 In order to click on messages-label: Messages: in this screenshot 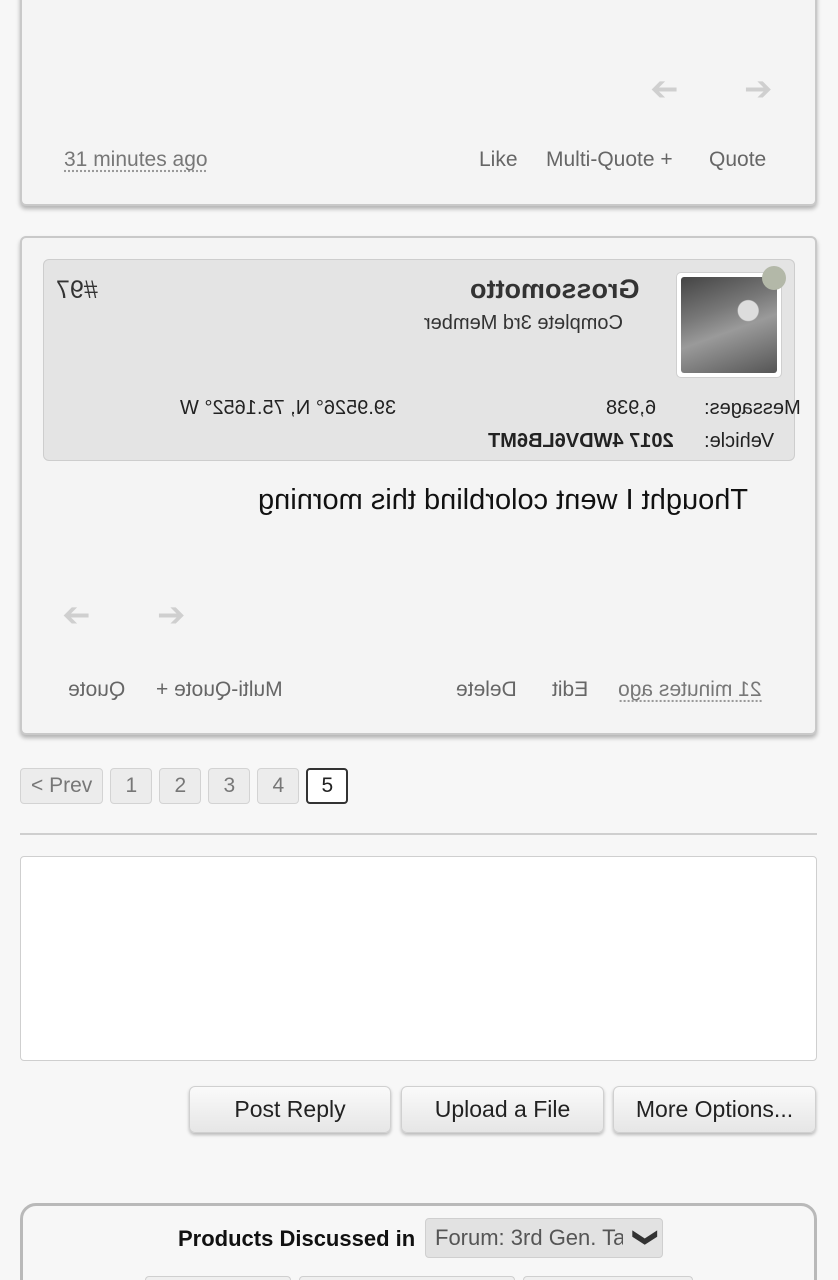, I will do `click(752, 408)`.